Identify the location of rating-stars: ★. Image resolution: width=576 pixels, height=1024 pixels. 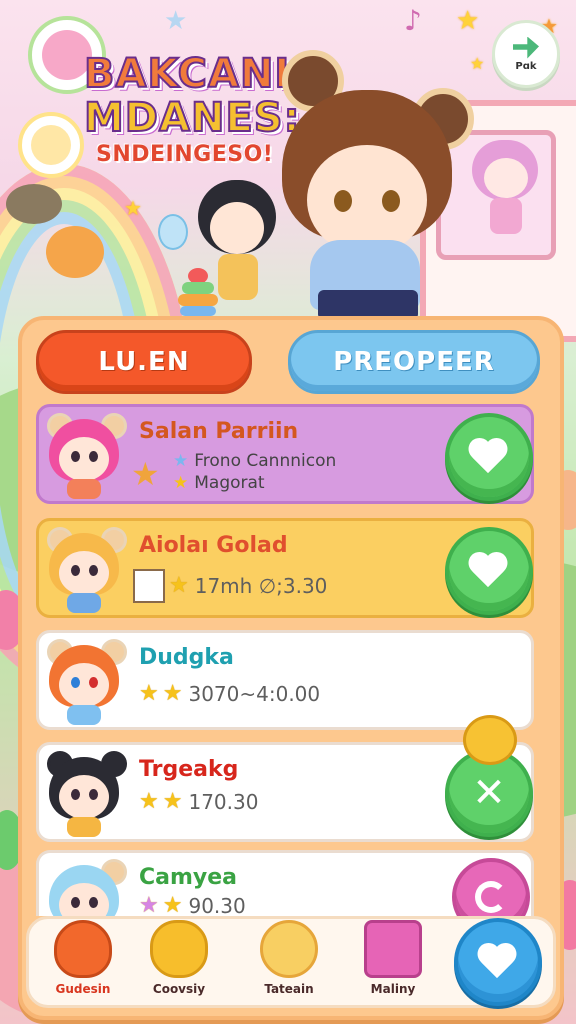
(179, 585).